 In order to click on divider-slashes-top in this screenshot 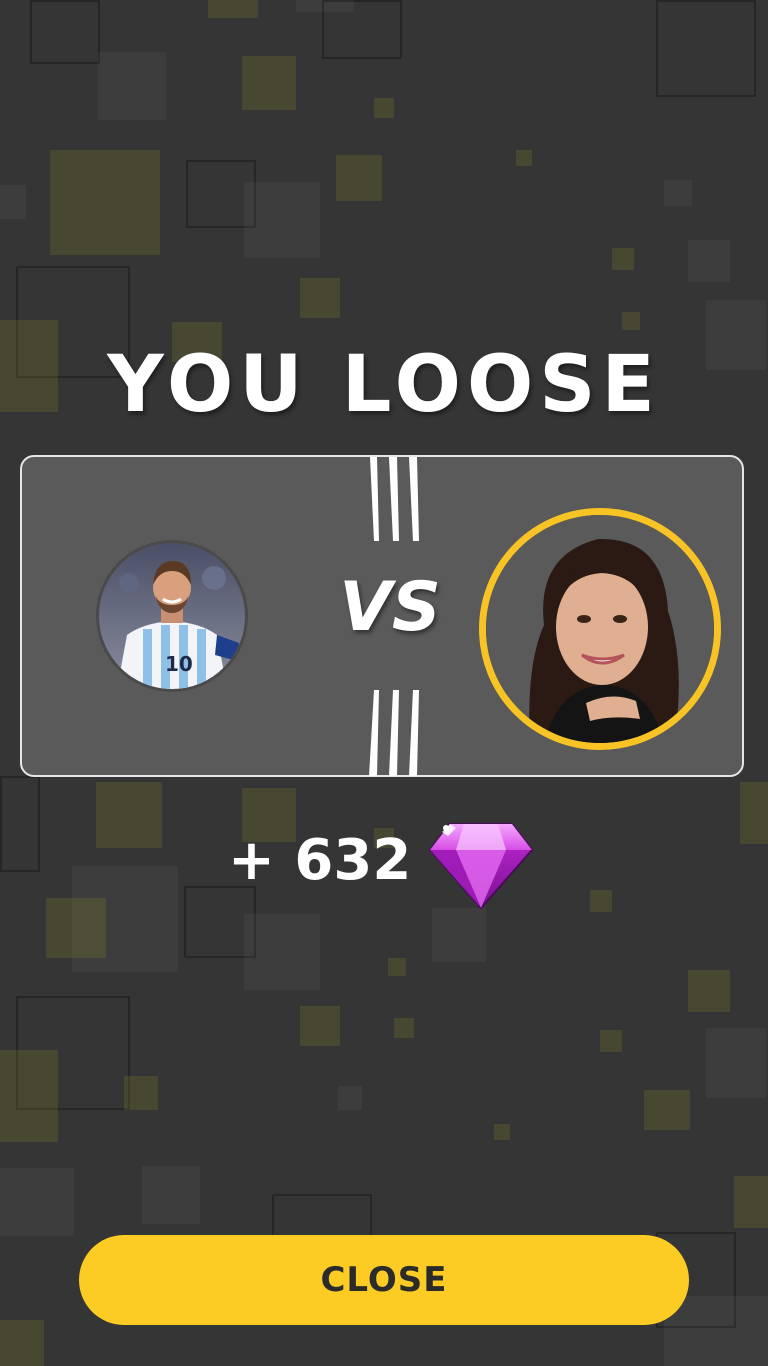, I will do `click(394, 499)`.